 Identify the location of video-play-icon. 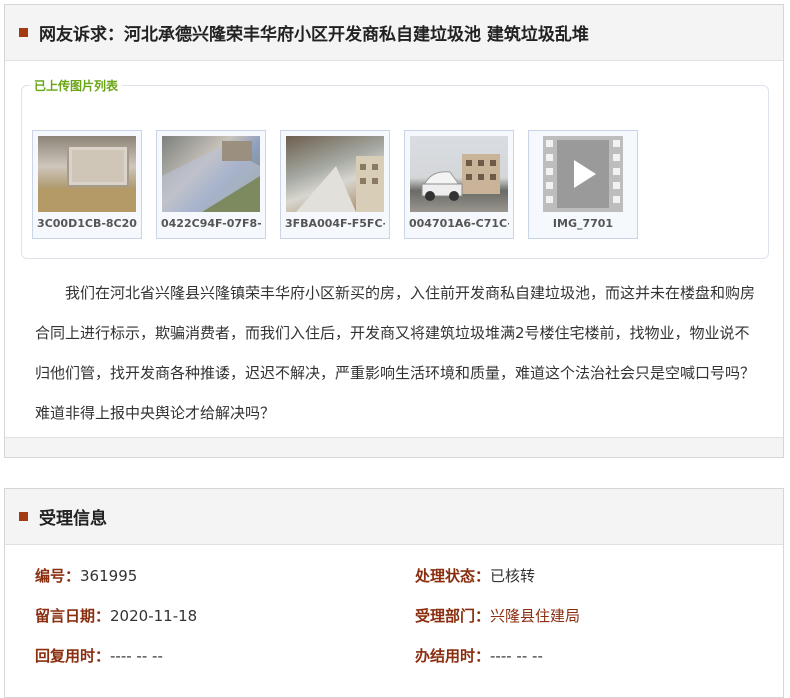
(583, 174).